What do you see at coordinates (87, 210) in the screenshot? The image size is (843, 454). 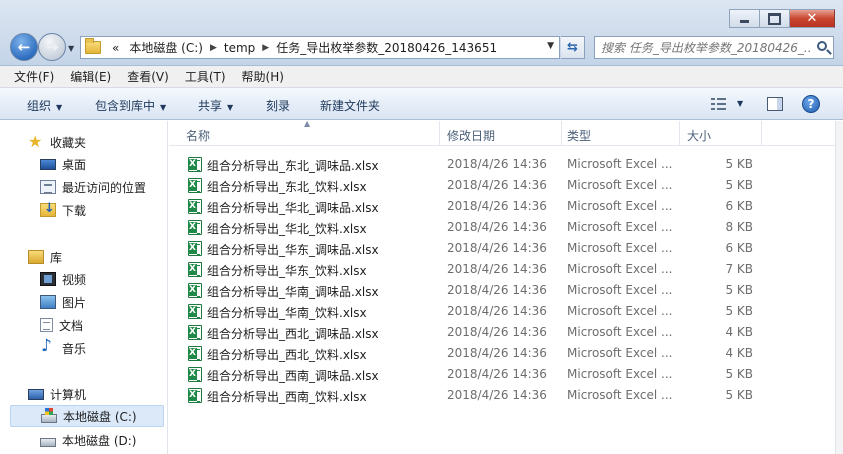 I see `sidebar-item-downloads: 下载` at bounding box center [87, 210].